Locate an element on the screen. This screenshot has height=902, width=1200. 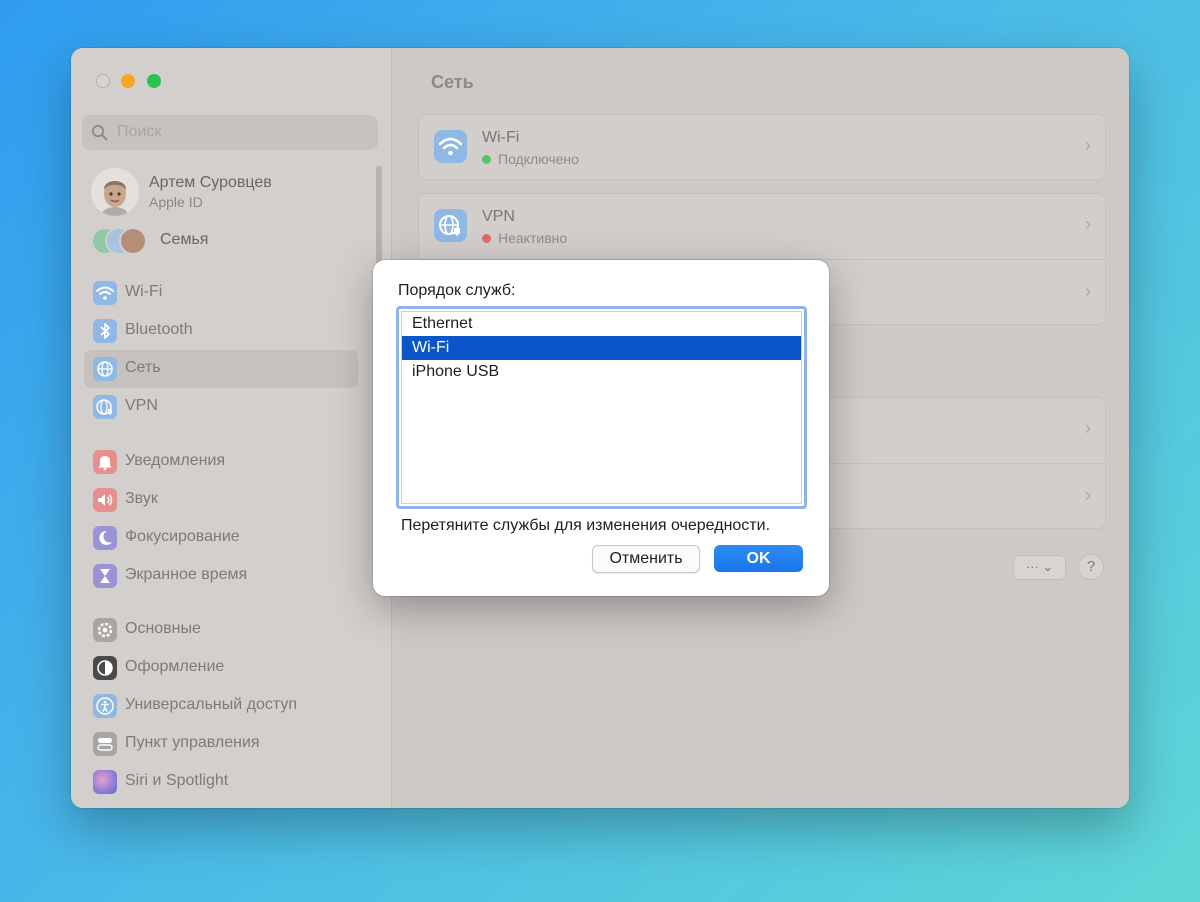
accessibility-icon is located at coordinates (105, 706).